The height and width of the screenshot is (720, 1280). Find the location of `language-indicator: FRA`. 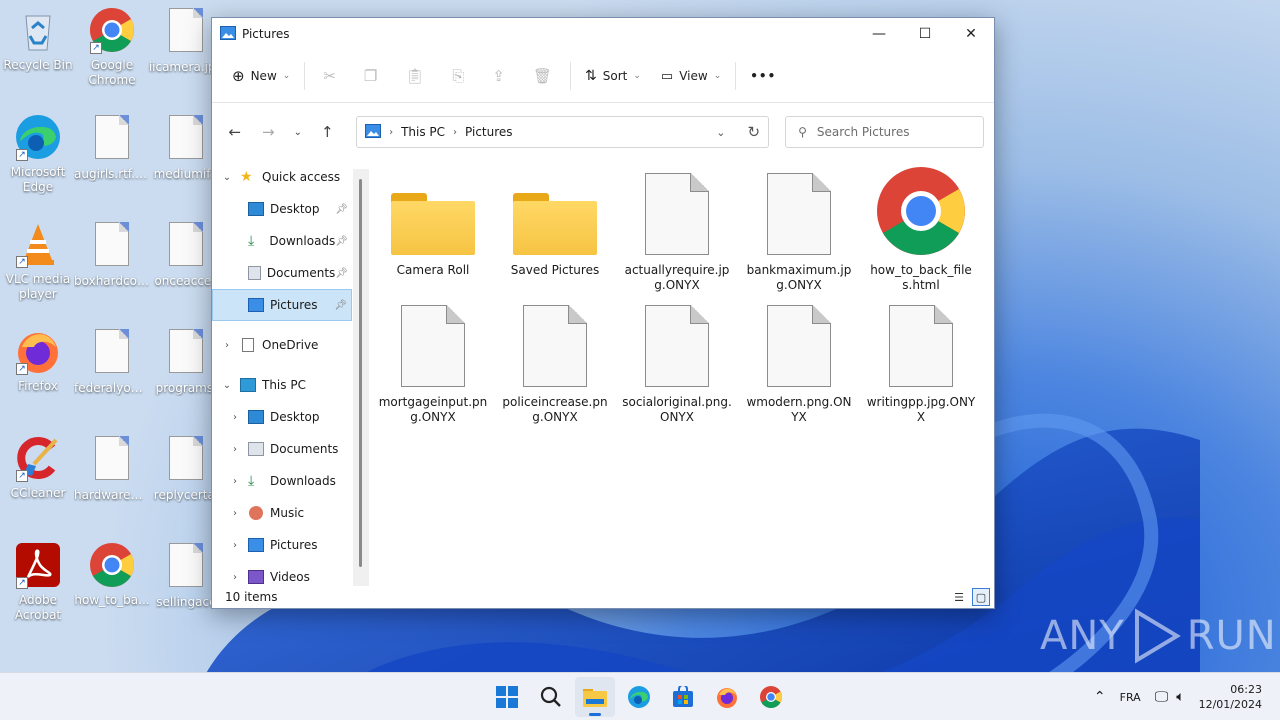

language-indicator: FRA is located at coordinates (1130, 697).